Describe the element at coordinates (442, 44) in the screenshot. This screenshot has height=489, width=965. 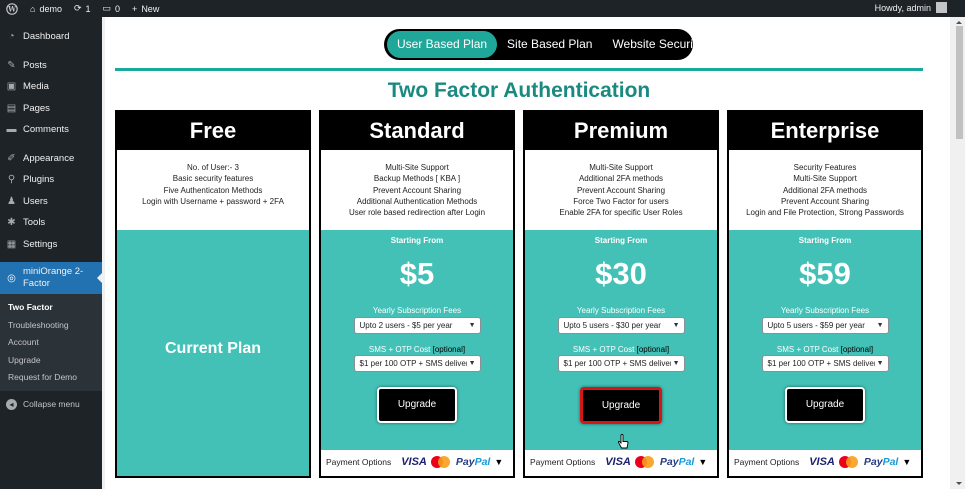
I see `tab-user-based-plan: User Based Plan` at that location.